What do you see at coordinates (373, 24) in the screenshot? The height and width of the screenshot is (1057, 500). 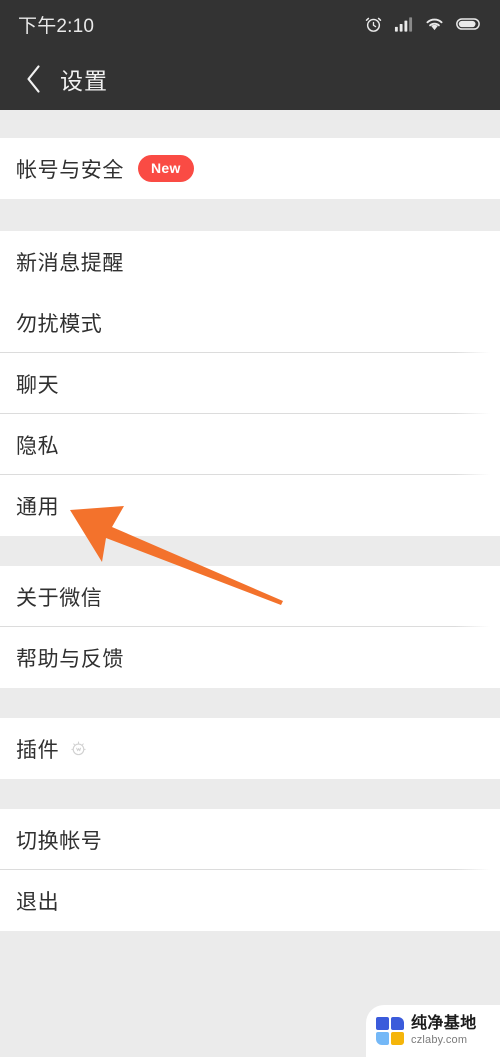 I see `alarm-icon` at bounding box center [373, 24].